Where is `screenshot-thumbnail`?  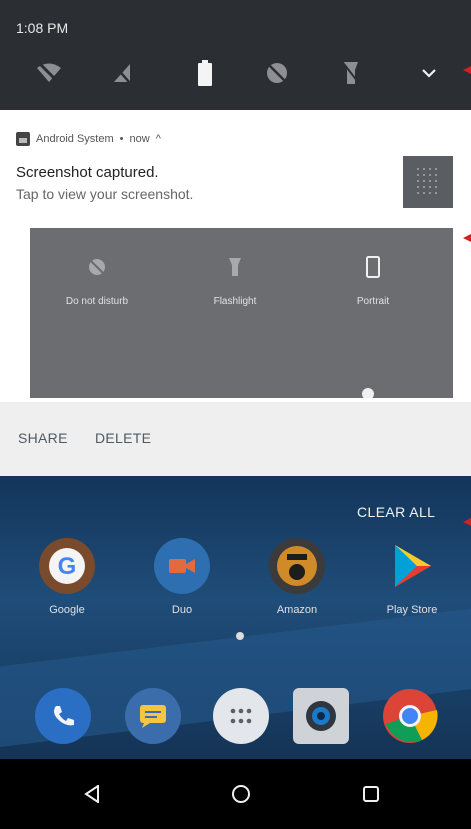 screenshot-thumbnail is located at coordinates (428, 182).